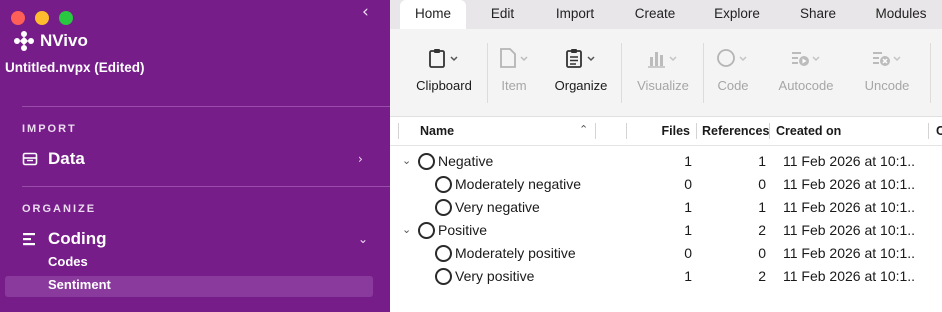 The height and width of the screenshot is (312, 942). I want to click on tab-import: Import, so click(575, 14).